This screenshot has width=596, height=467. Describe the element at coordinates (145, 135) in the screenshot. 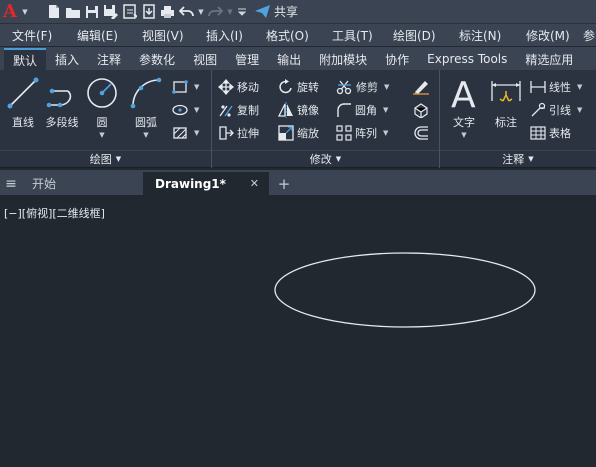

I see `arc-dropdown-icon: ▼` at that location.